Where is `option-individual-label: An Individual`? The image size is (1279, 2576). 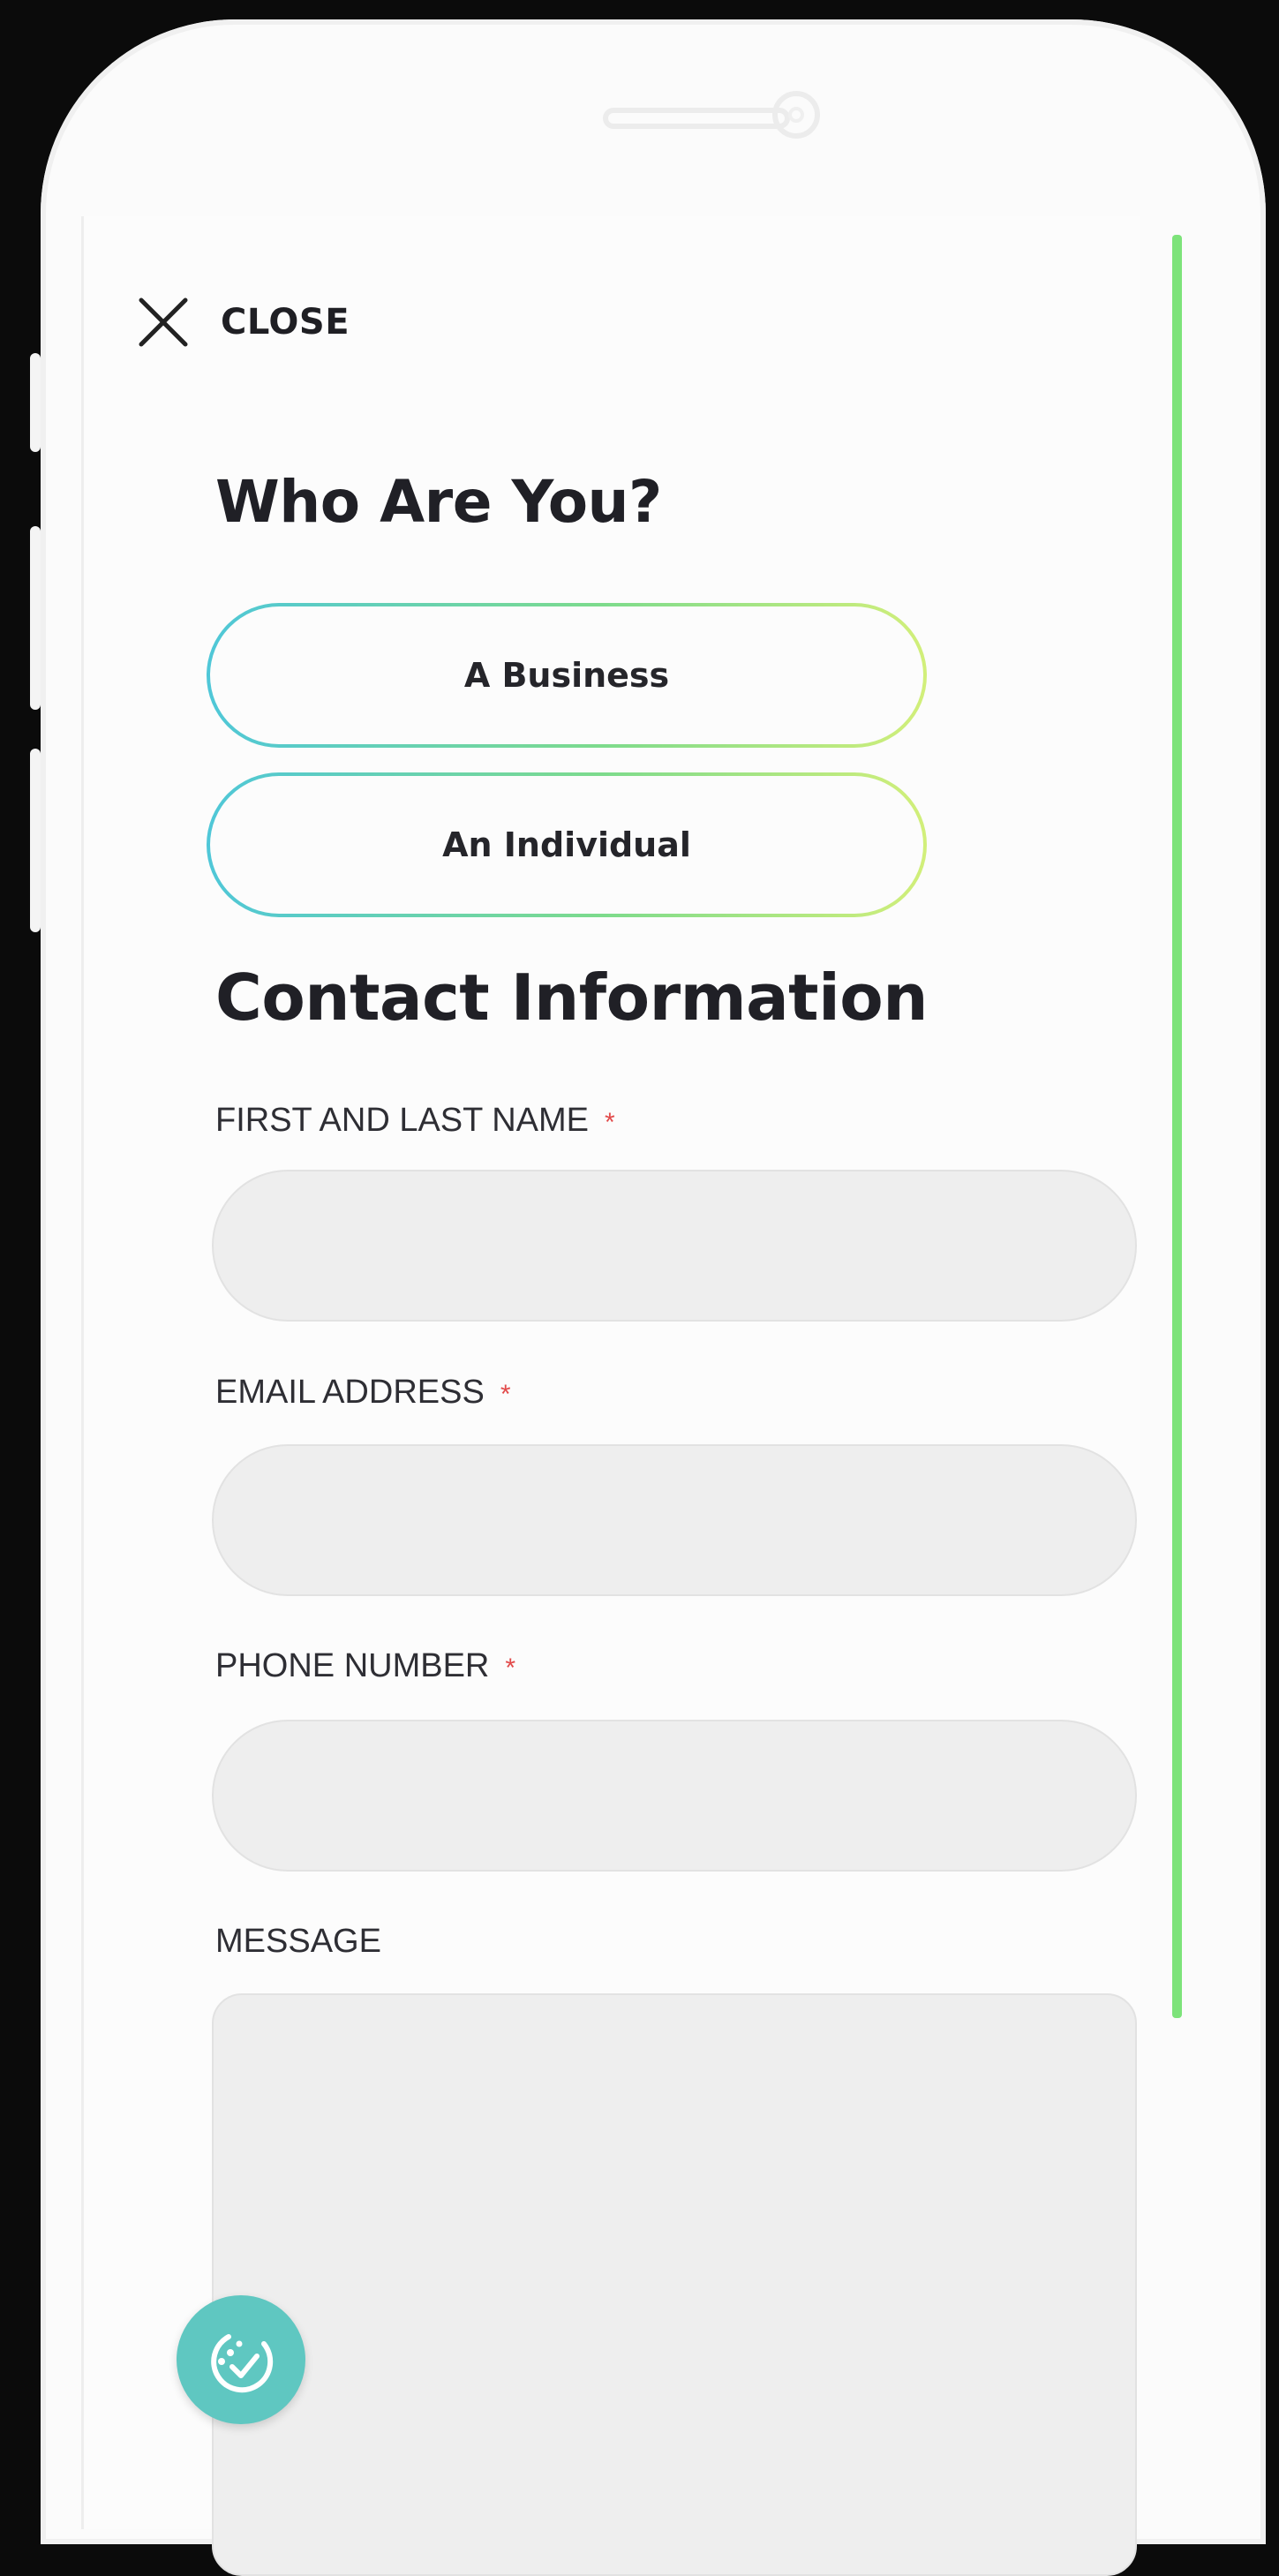
option-individual-label: An Individual is located at coordinates (567, 845).